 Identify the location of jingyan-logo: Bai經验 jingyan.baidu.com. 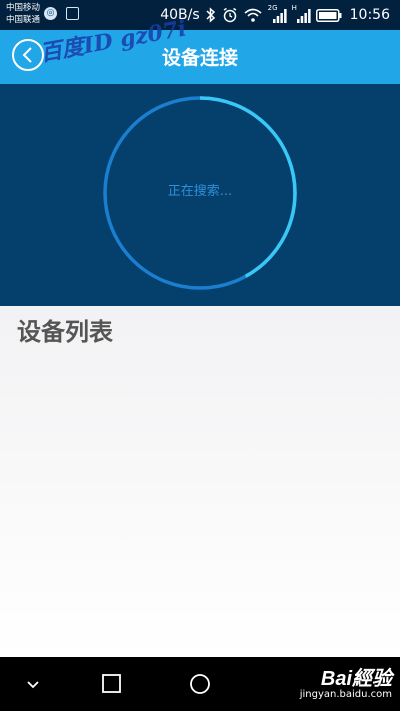
(346, 681).